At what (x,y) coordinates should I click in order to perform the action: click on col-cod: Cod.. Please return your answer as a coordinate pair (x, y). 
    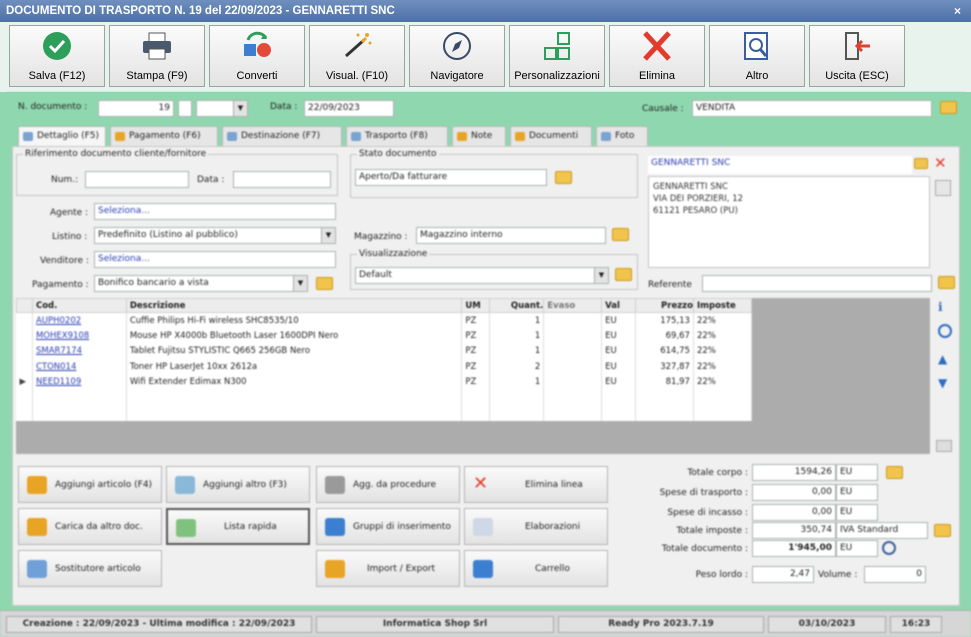
    Looking at the image, I should click on (79, 305).